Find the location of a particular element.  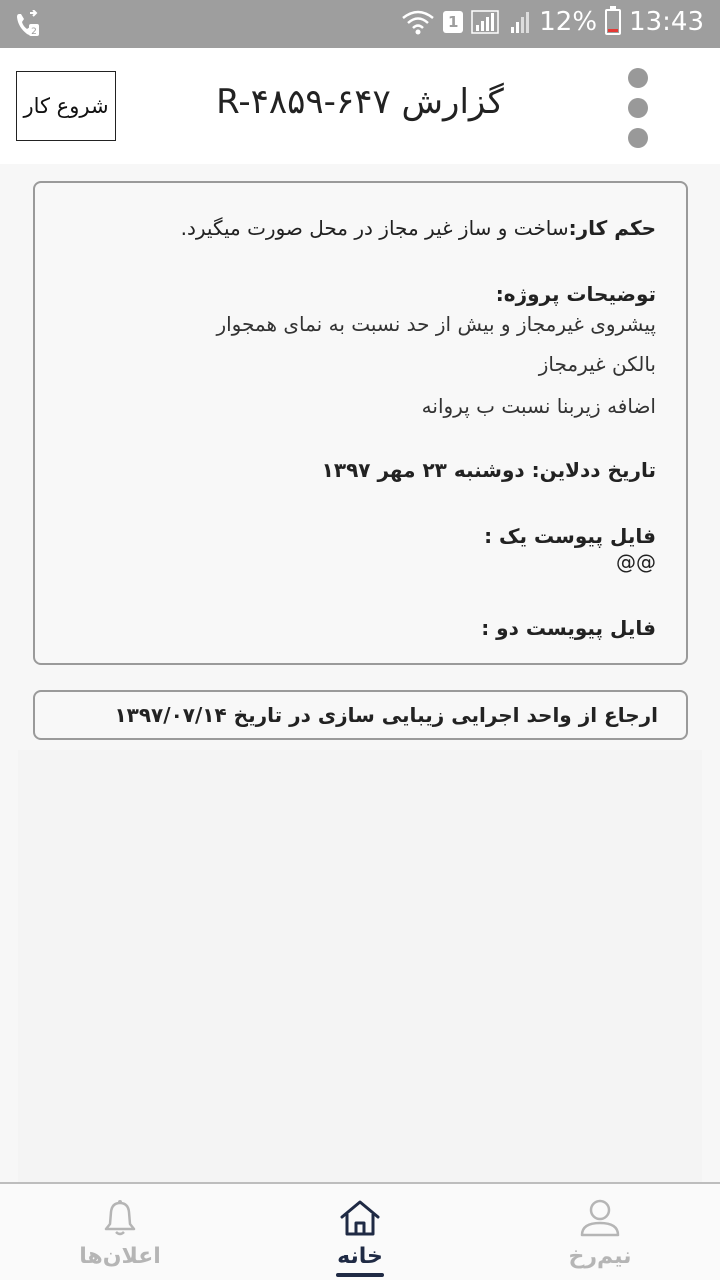

sim-slot-badge: 1 is located at coordinates (453, 22).